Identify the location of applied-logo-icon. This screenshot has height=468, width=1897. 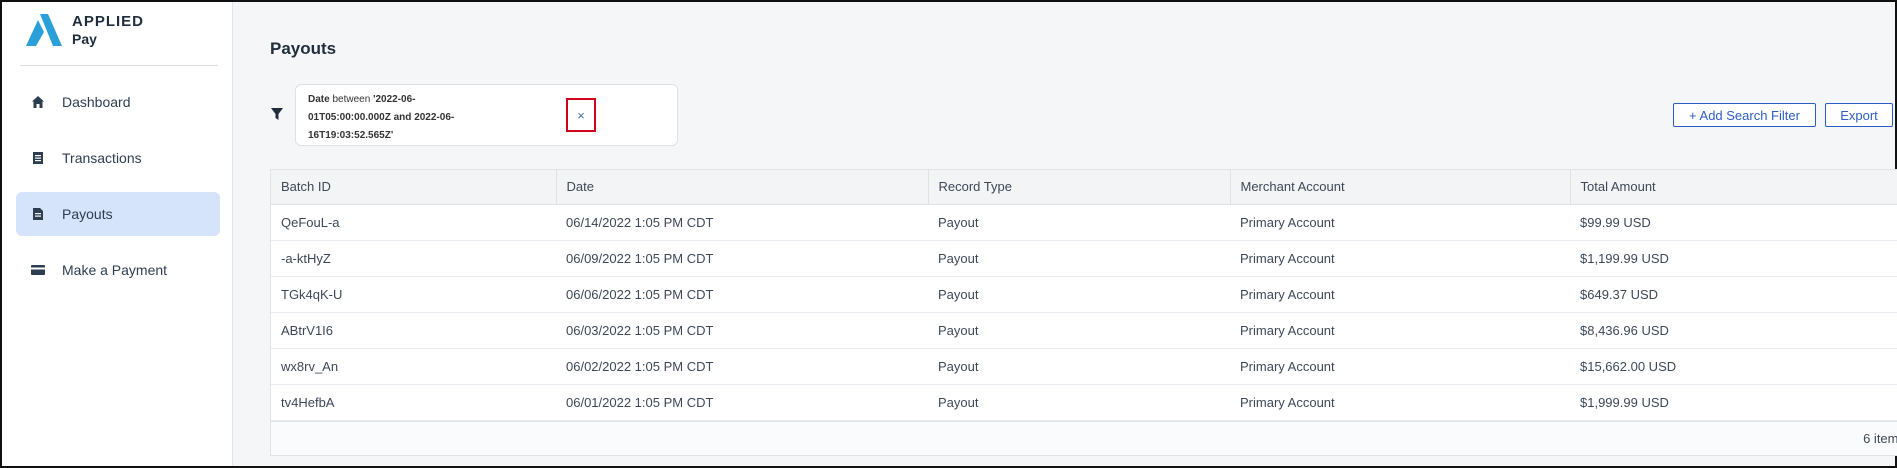
(46, 30).